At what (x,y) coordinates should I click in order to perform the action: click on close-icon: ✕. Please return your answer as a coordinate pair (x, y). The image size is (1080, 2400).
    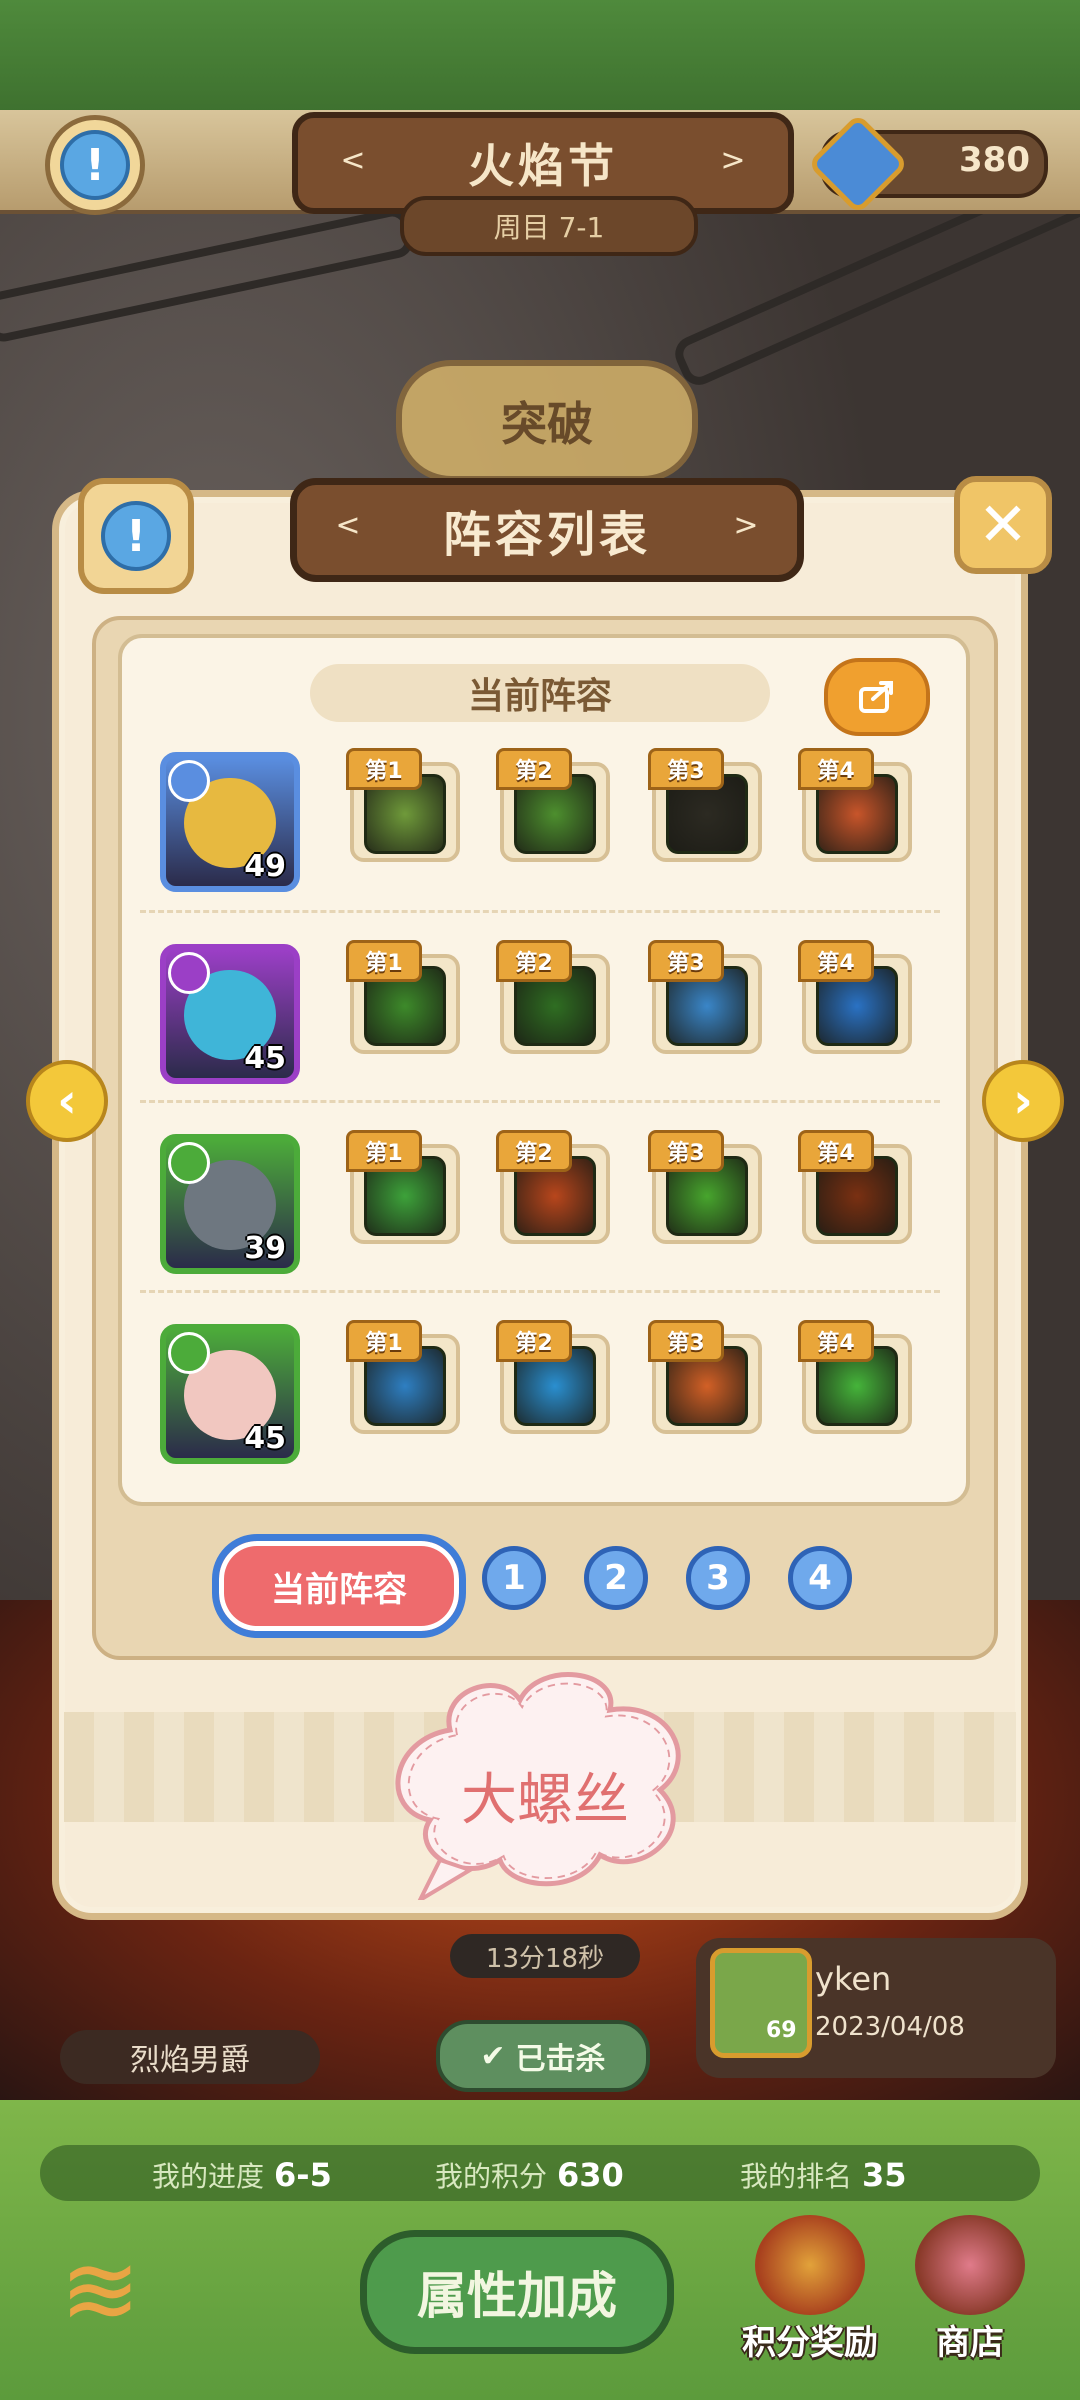
    Looking at the image, I should click on (1003, 525).